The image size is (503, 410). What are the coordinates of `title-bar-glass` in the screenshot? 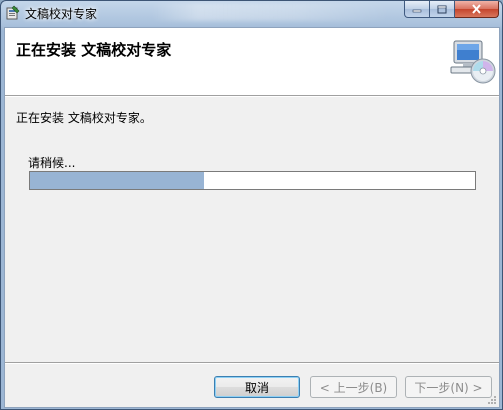 It's located at (271, 12).